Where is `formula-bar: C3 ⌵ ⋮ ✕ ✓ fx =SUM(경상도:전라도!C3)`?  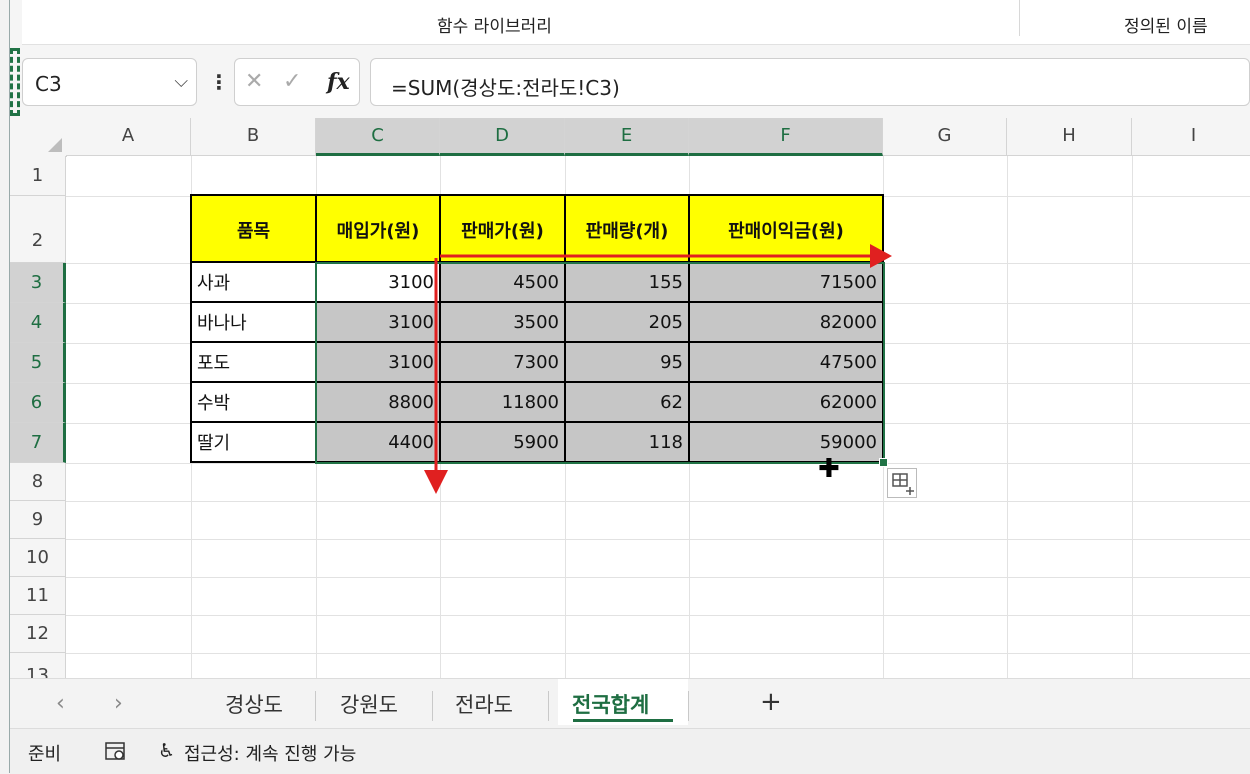 formula-bar: C3 ⌵ ⋮ ✕ ✓ fx =SUM(경상도:전라도!C3) is located at coordinates (636, 83).